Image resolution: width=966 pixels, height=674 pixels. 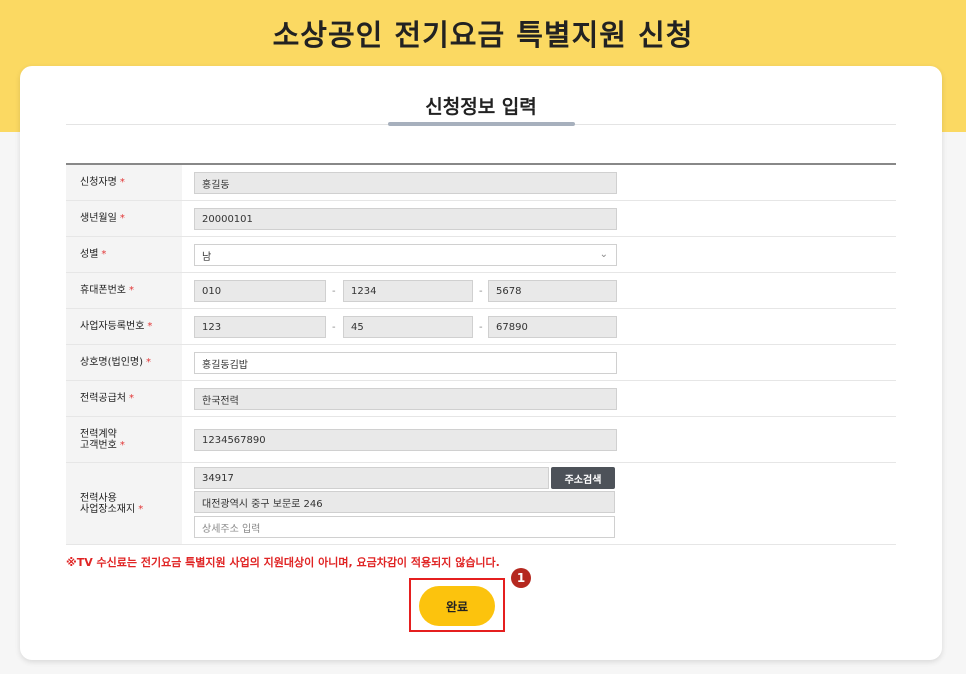 I want to click on phone-part3-input: 5678, so click(x=552, y=291).